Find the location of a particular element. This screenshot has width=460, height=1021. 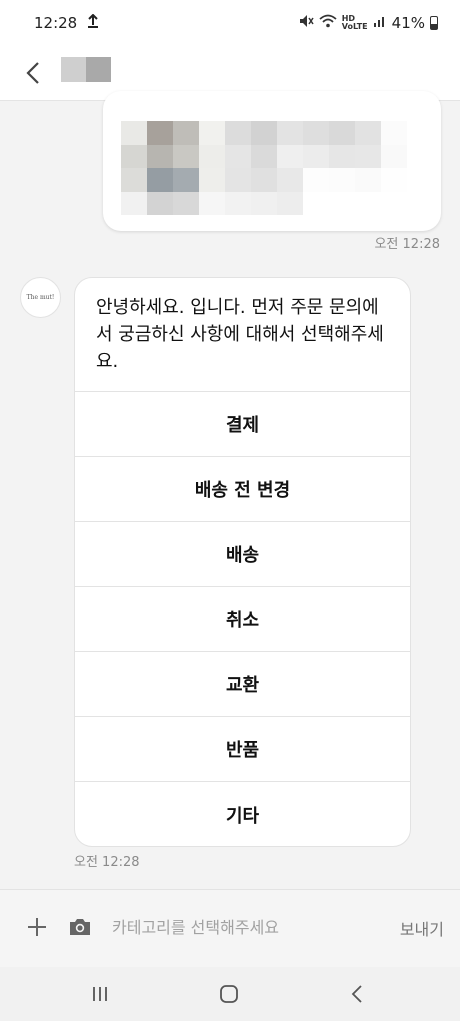

camera-icon is located at coordinates (80, 927).